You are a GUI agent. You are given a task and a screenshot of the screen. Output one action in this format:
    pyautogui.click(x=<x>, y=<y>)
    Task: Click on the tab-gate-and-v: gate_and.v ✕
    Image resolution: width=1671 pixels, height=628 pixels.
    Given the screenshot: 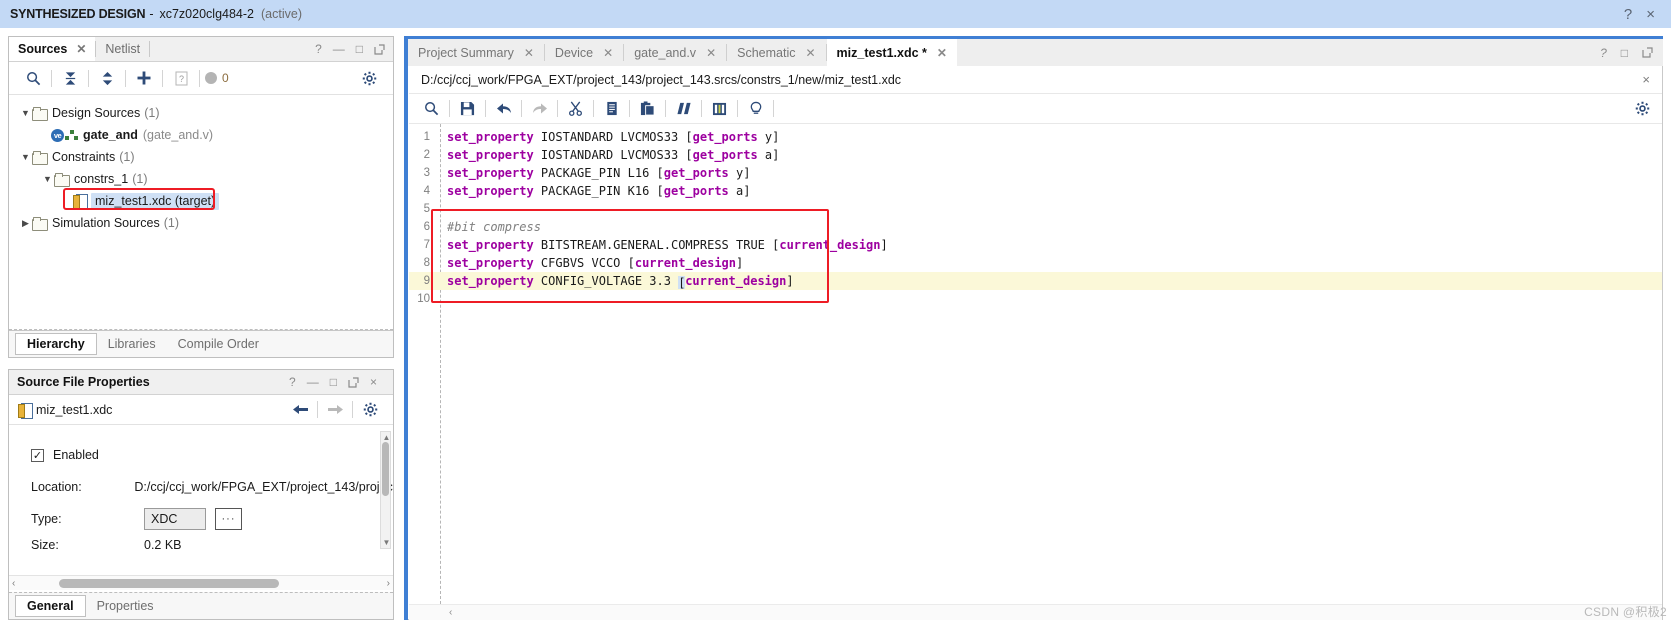 What is the action you would take?
    pyautogui.click(x=675, y=52)
    